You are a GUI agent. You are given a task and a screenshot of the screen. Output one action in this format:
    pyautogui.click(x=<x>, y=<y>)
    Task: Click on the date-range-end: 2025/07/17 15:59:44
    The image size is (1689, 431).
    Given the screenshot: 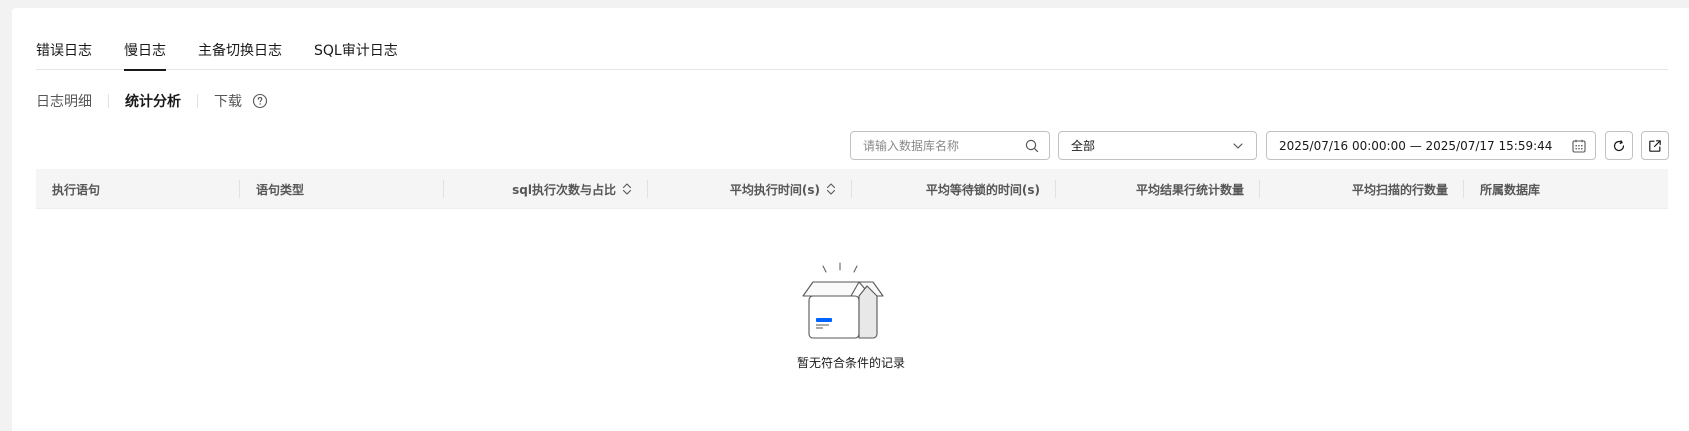 What is the action you would take?
    pyautogui.click(x=1489, y=145)
    